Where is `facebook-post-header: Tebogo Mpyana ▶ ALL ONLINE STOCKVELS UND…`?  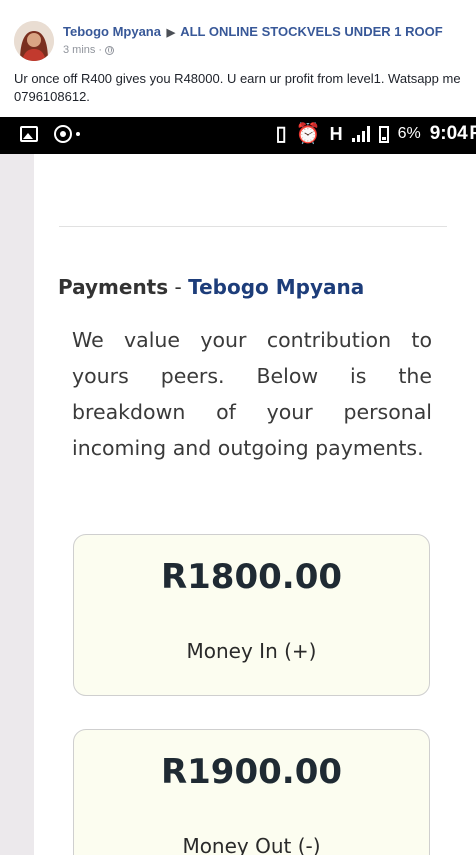
facebook-post-header: Tebogo Mpyana ▶ ALL ONLINE STOCKVELS UND… is located at coordinates (238, 58).